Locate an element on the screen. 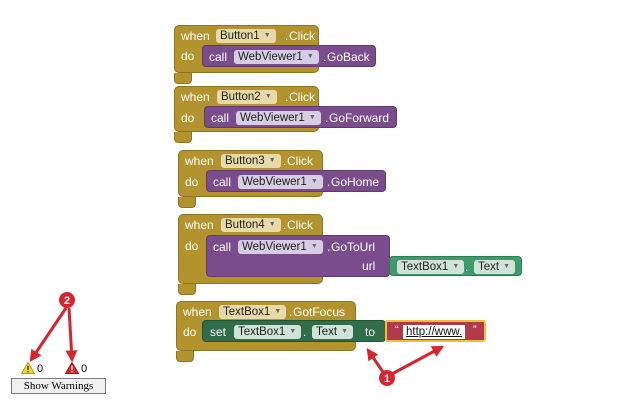 Image resolution: width=640 pixels, height=404 pixels. callout-label-2: 2 is located at coordinates (67, 301).